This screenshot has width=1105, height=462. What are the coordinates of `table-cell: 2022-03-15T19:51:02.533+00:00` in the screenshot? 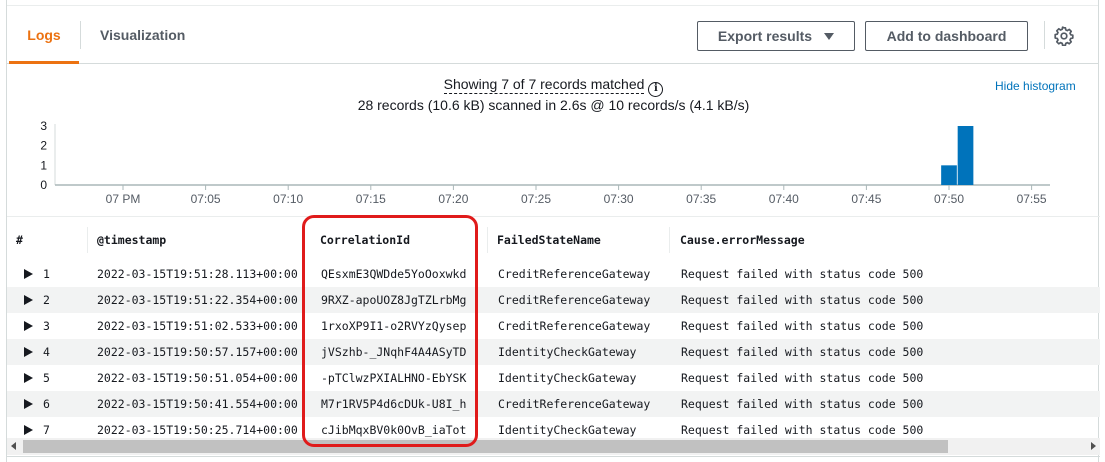 It's located at (197, 326).